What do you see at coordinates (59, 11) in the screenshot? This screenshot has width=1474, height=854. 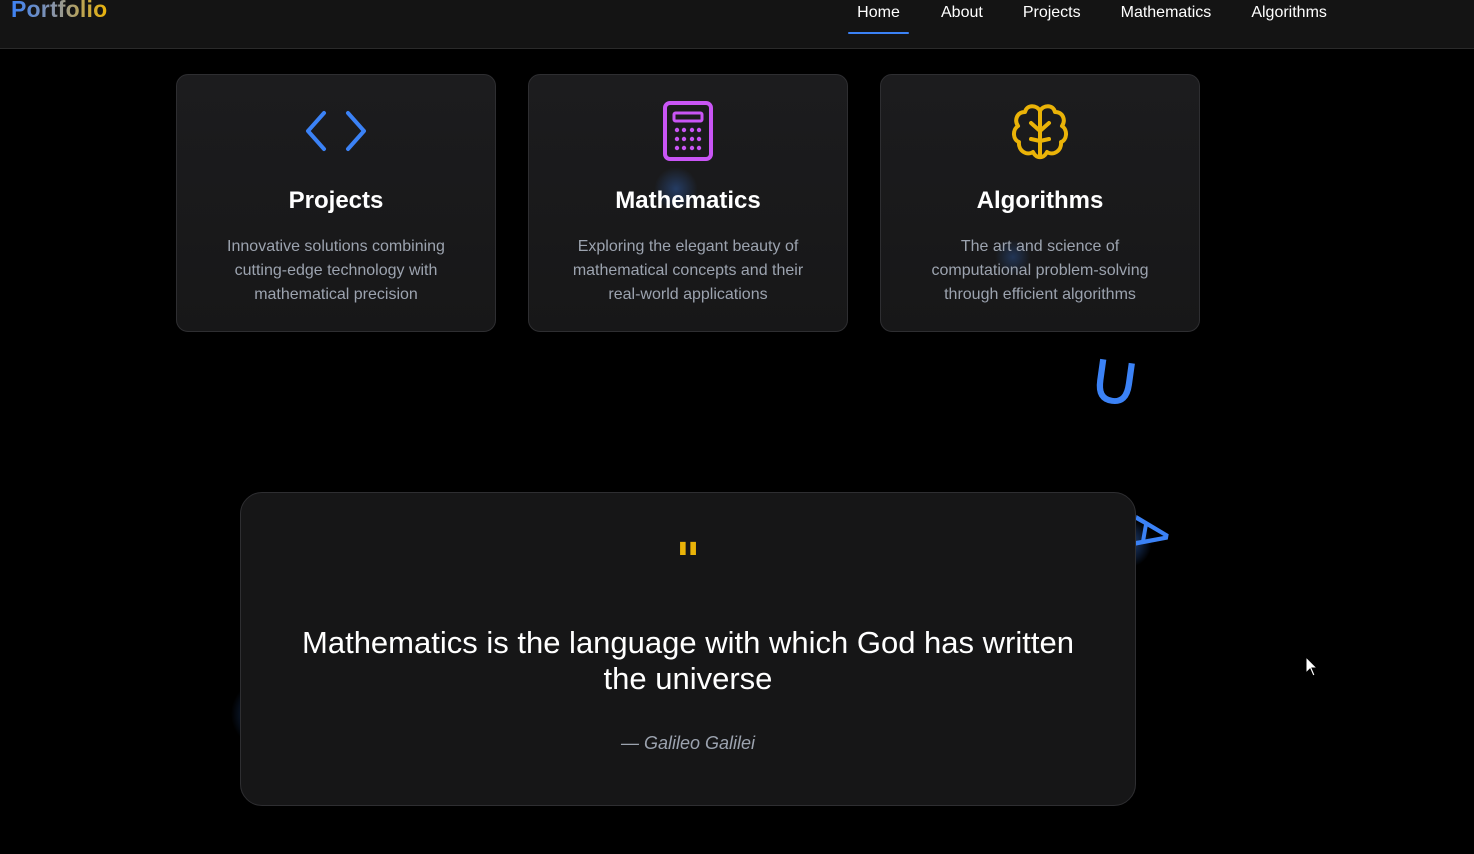 I see `brand-logo: Portfolio` at bounding box center [59, 11].